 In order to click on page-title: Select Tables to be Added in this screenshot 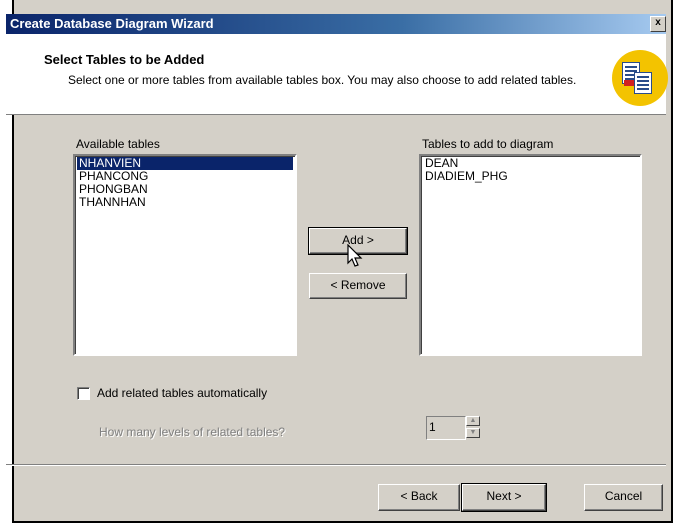, I will do `click(124, 59)`.